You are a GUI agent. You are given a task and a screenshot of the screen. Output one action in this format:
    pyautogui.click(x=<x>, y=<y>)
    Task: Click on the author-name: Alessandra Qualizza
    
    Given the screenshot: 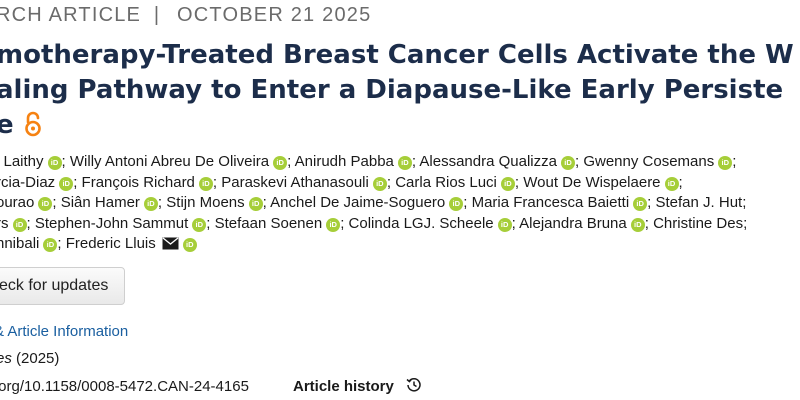 What is the action you would take?
    pyautogui.click(x=488, y=161)
    